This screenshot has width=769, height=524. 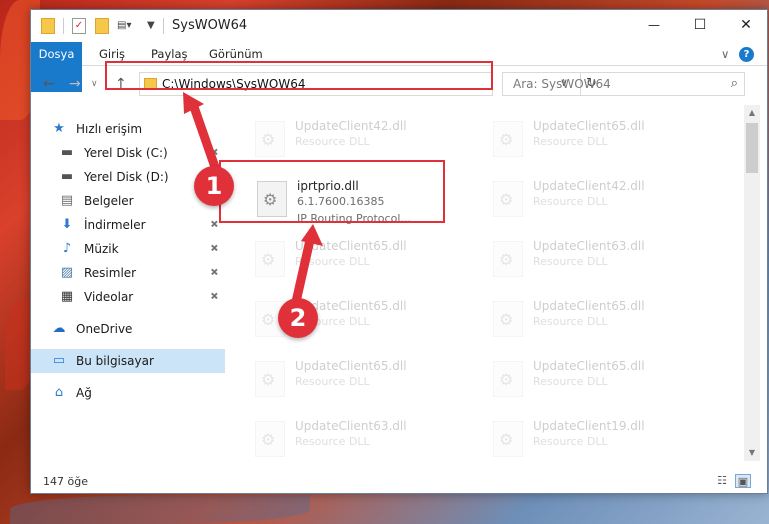 What do you see at coordinates (725, 54) in the screenshot?
I see `ribbon-collapse-icon: ∨` at bounding box center [725, 54].